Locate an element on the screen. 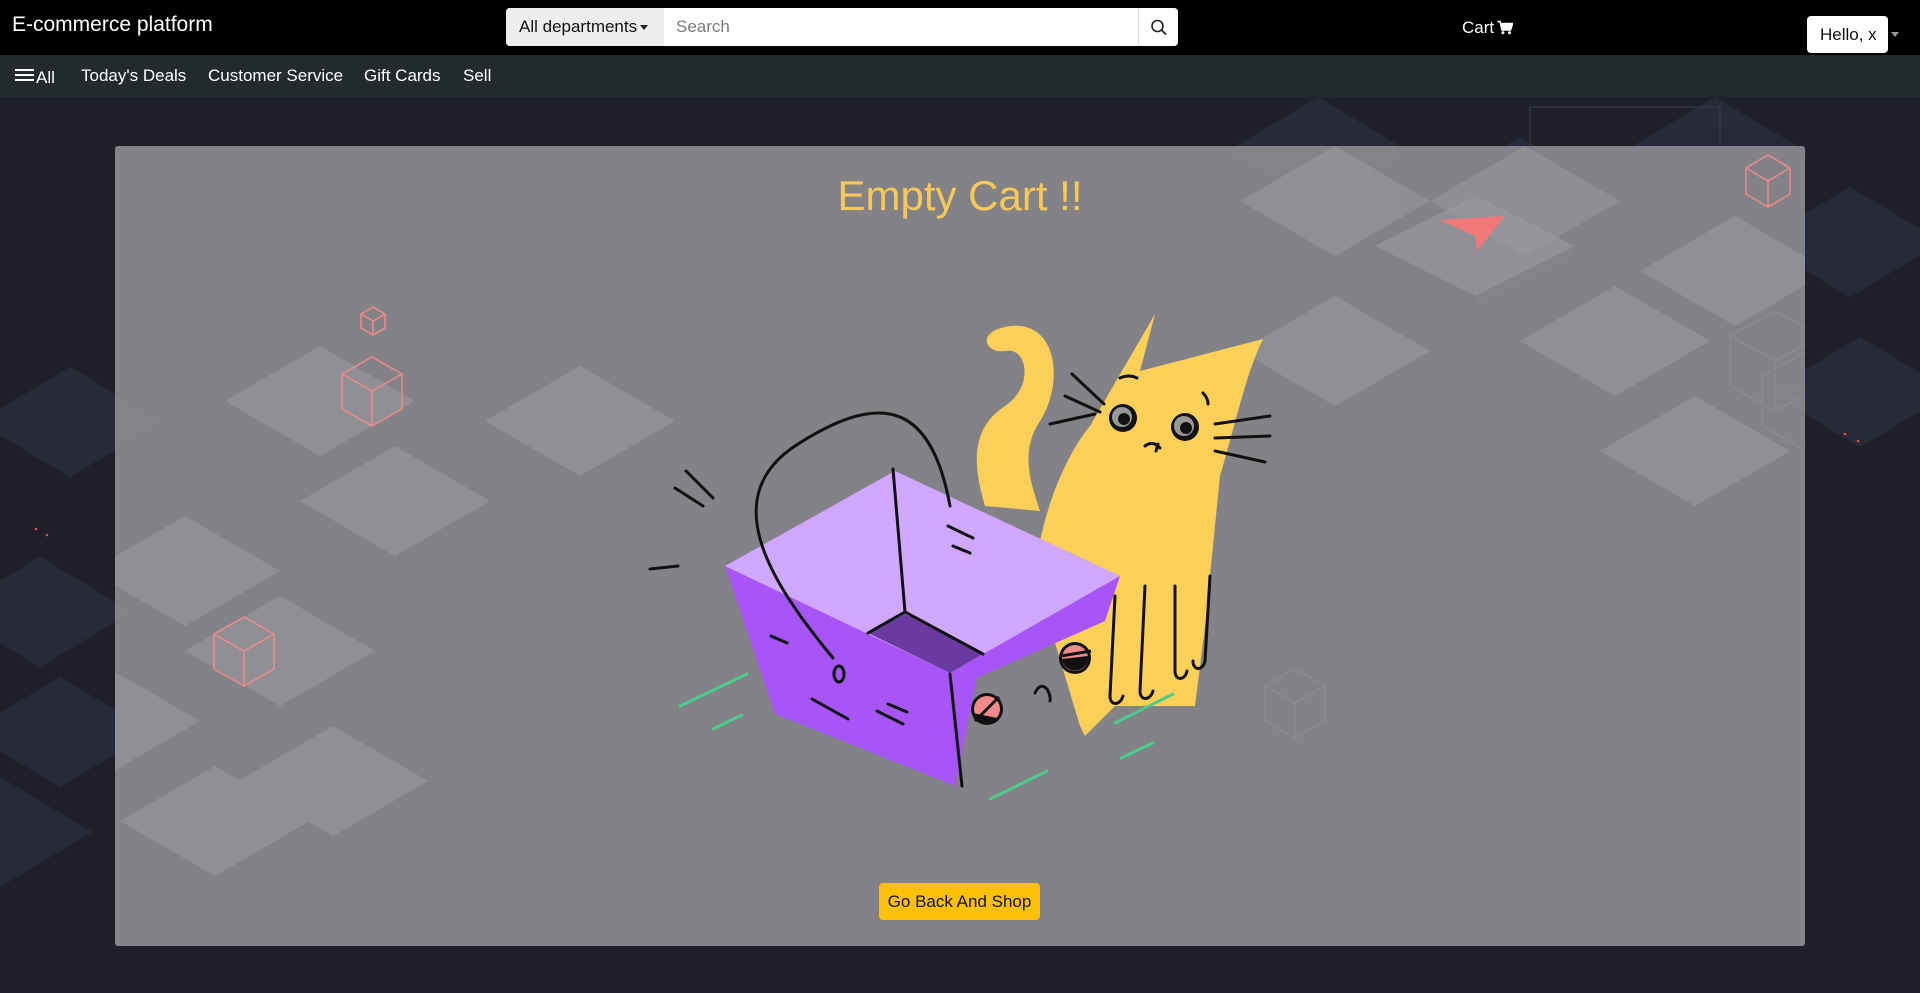  search-input is located at coordinates (901, 27).